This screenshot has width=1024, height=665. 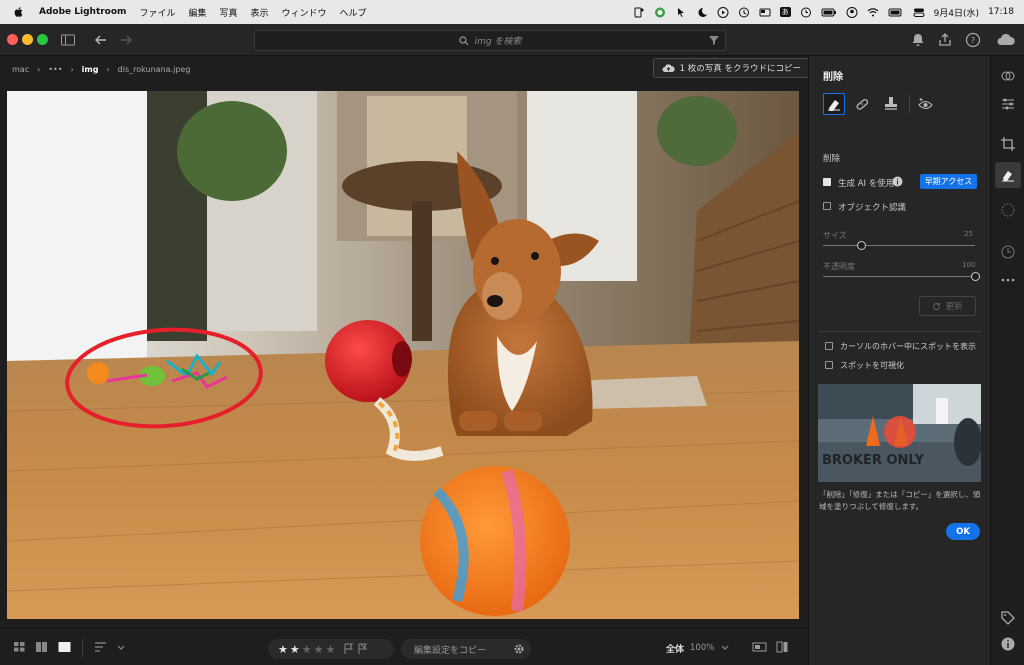 What do you see at coordinates (64, 647) in the screenshot?
I see `detail-view-icon` at bounding box center [64, 647].